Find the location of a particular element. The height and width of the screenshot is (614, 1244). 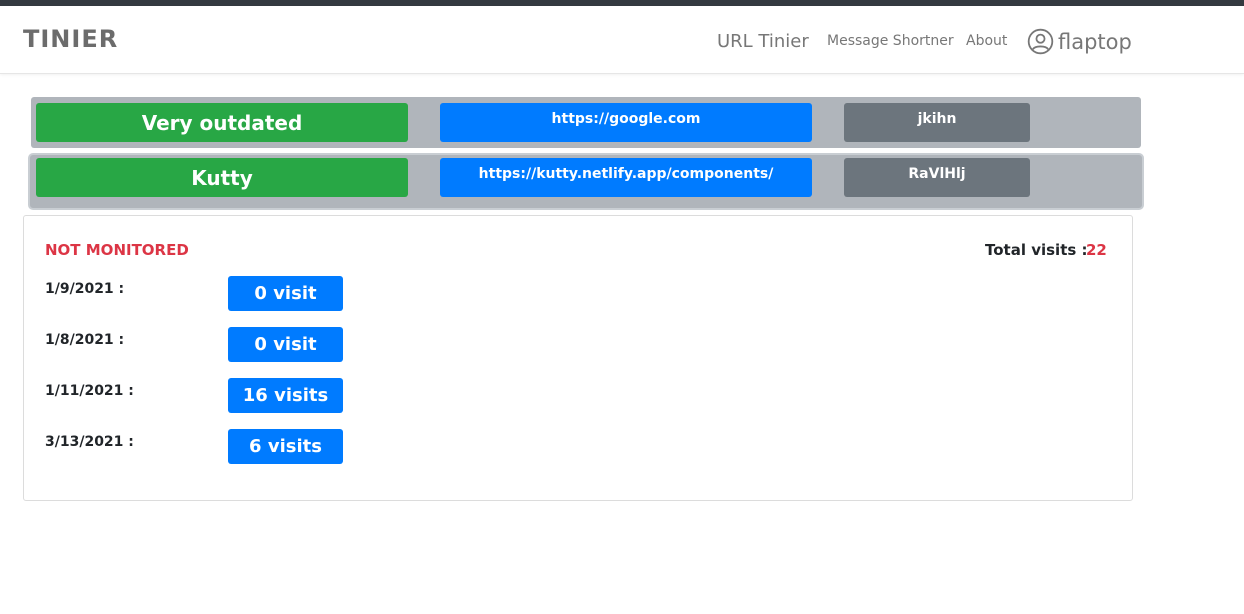

nav-user-menu: flaptop is located at coordinates (1079, 41).